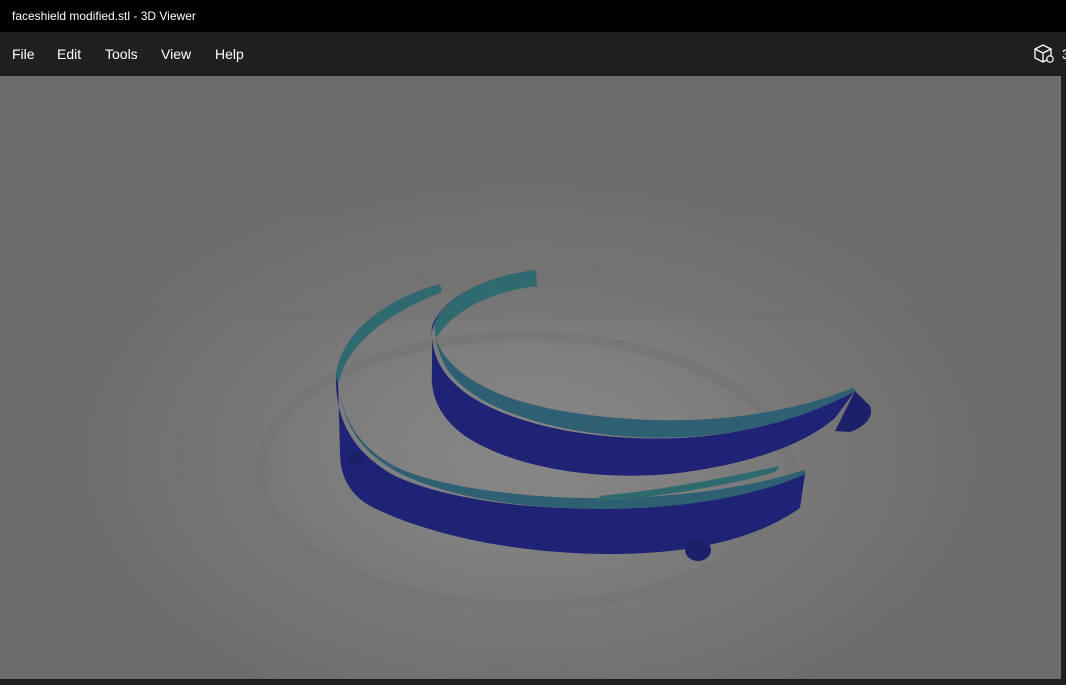 This screenshot has width=1066, height=685. I want to click on mixed-reality-label: 3, so click(1064, 54).